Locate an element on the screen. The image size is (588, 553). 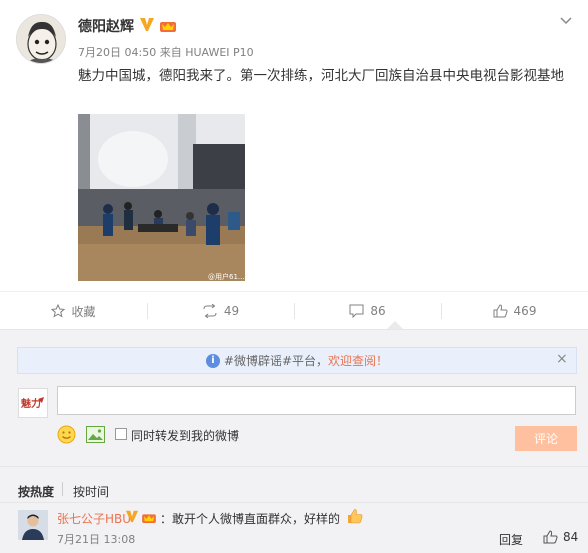
comment-button: 86 is located at coordinates (367, 311).